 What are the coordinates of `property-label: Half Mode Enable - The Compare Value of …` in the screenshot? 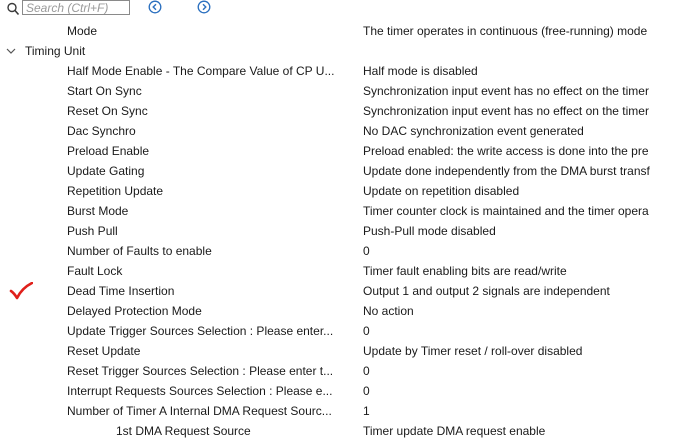 It's located at (201, 71).